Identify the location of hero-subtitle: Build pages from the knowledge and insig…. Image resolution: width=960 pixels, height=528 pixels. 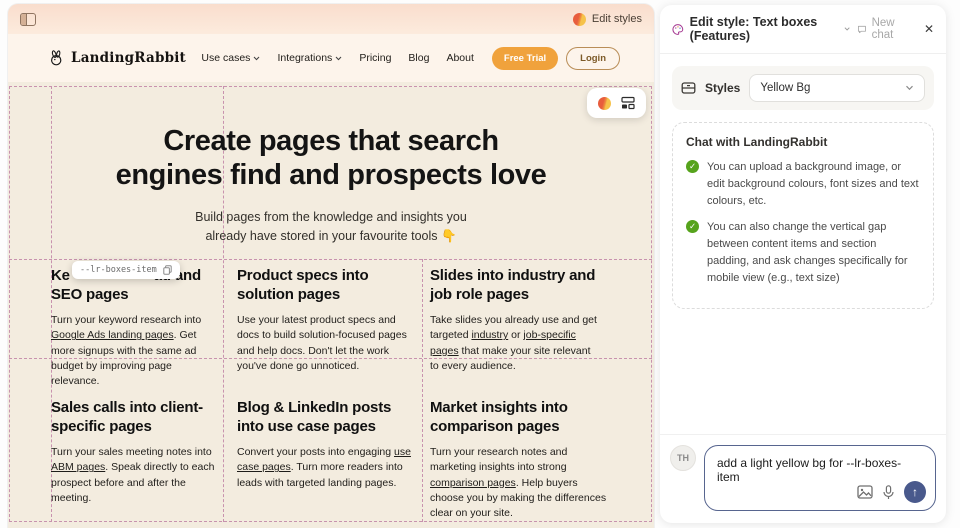
(331, 227).